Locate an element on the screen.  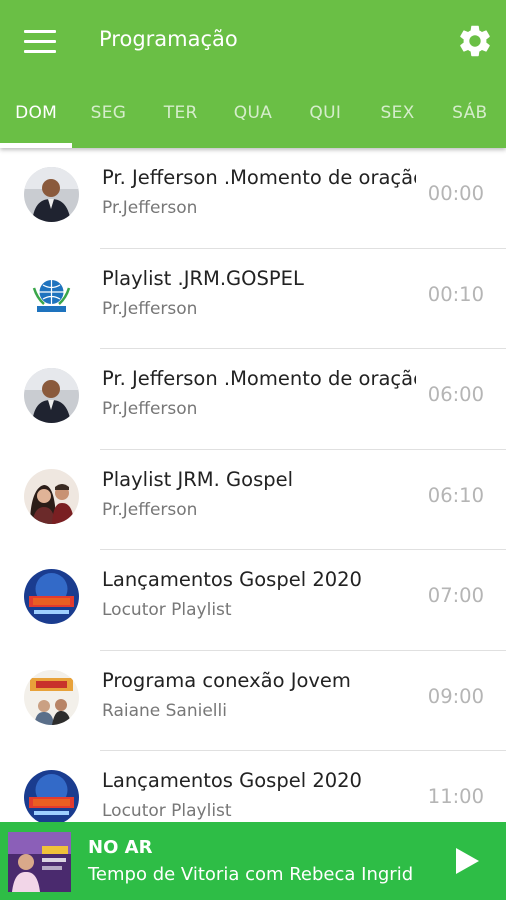
tab-qui: QUI is located at coordinates (325, 113).